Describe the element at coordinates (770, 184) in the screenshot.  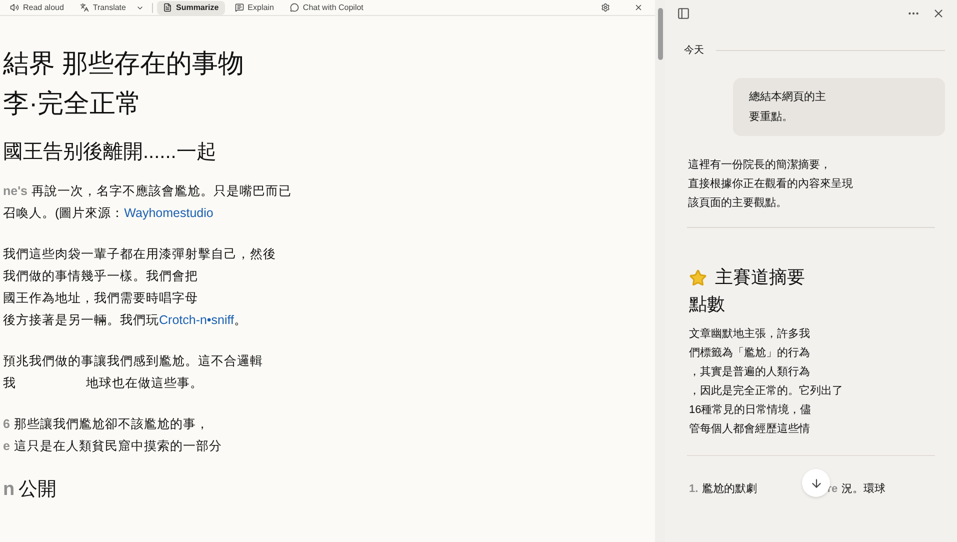
I see `reply-text: 這裡有一份院長的簡潔摘要， 直接根據你正在觀看的內容來呈現 該頁面的主要觀點。` at that location.